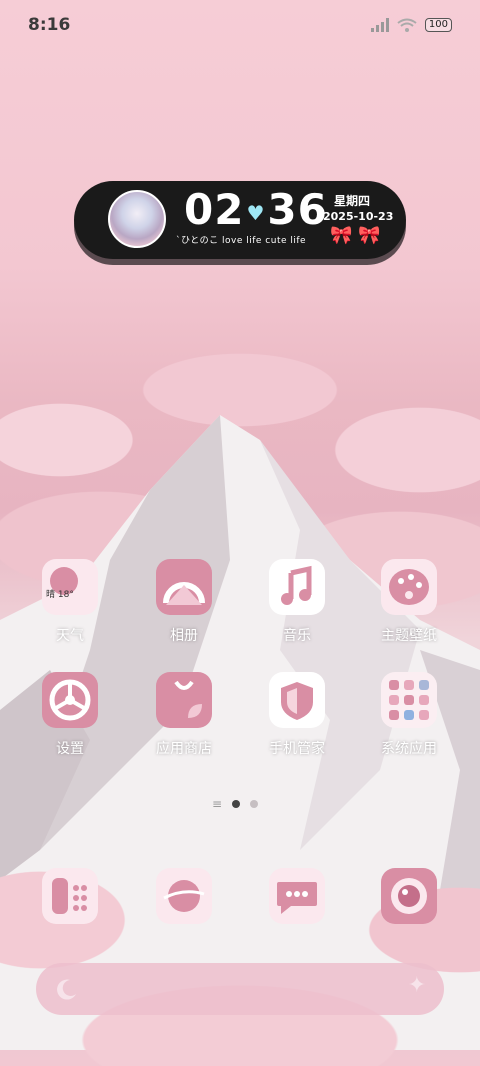 This screenshot has height=1066, width=480. I want to click on app-themes: 主题壁纸, so click(409, 602).